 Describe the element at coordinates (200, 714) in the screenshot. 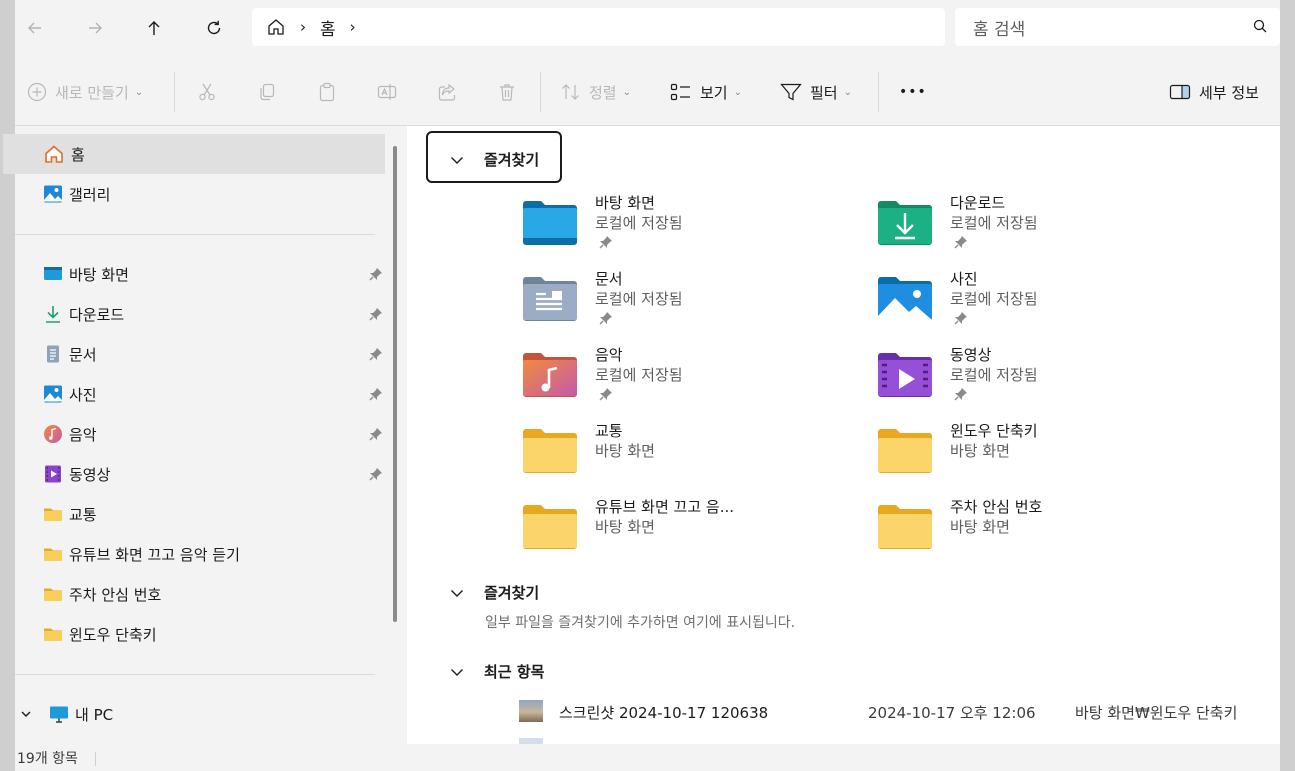

I see `sidebar-item-this-pc: 내 PC` at that location.